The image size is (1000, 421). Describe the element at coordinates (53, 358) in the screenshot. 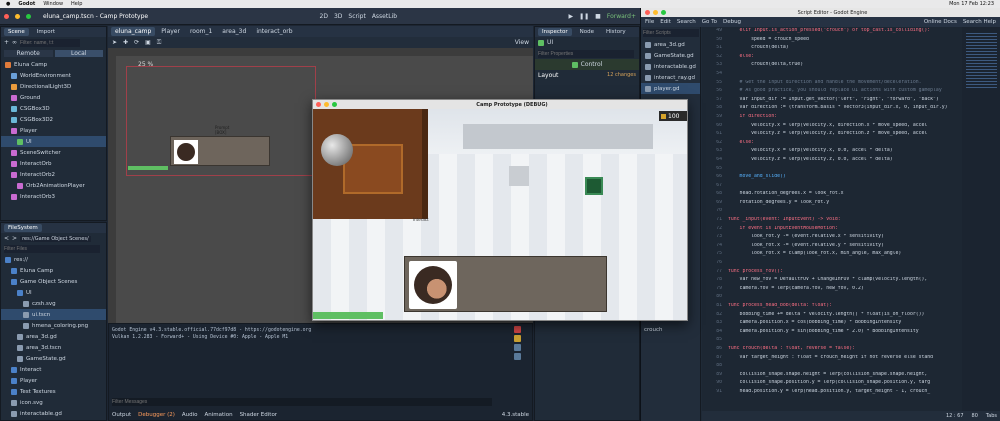

I see `file-item: GameState.gd` at that location.